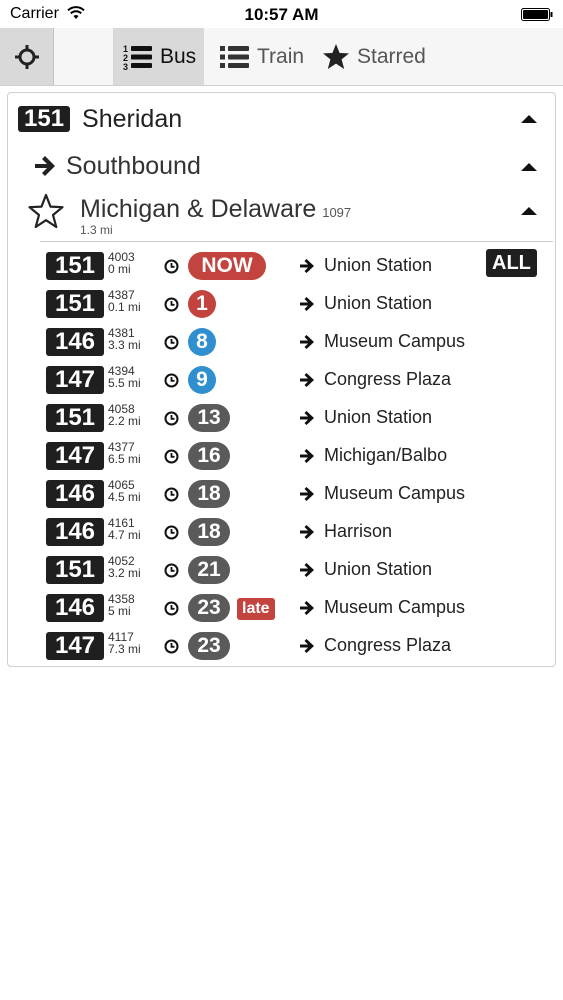  I want to click on vehicle-distance: 7.3 mi, so click(124, 649).